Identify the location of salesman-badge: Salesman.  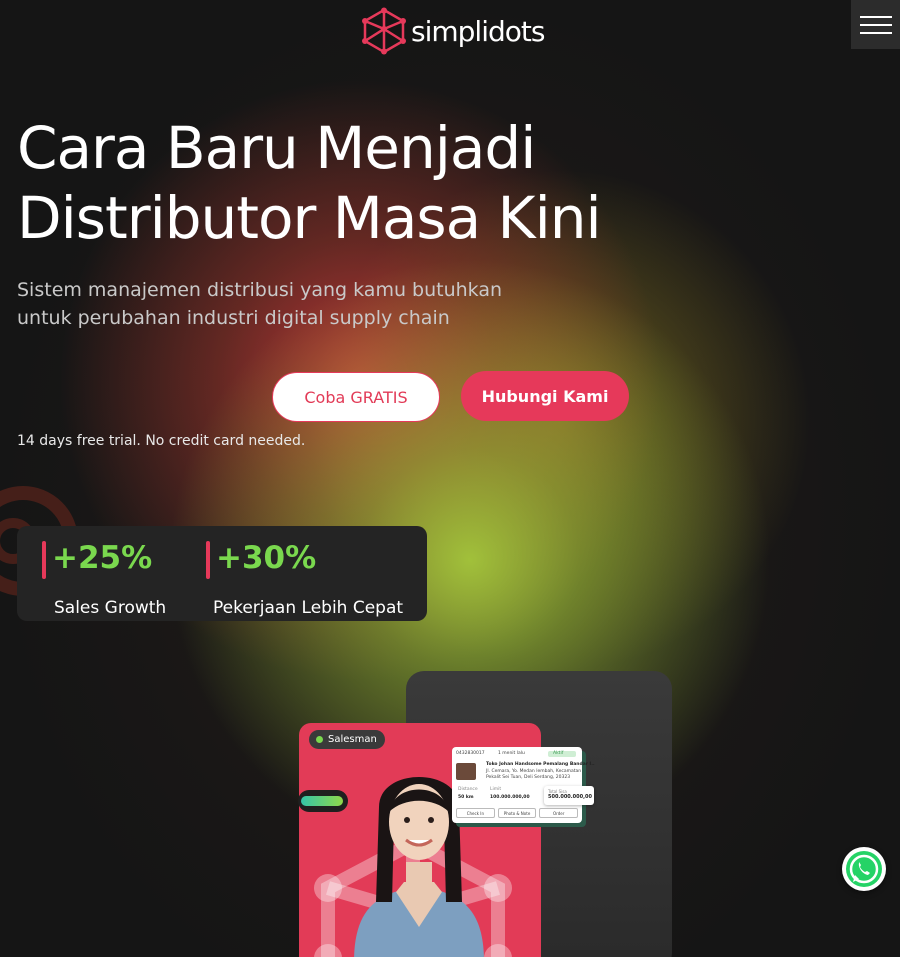
(347, 739).